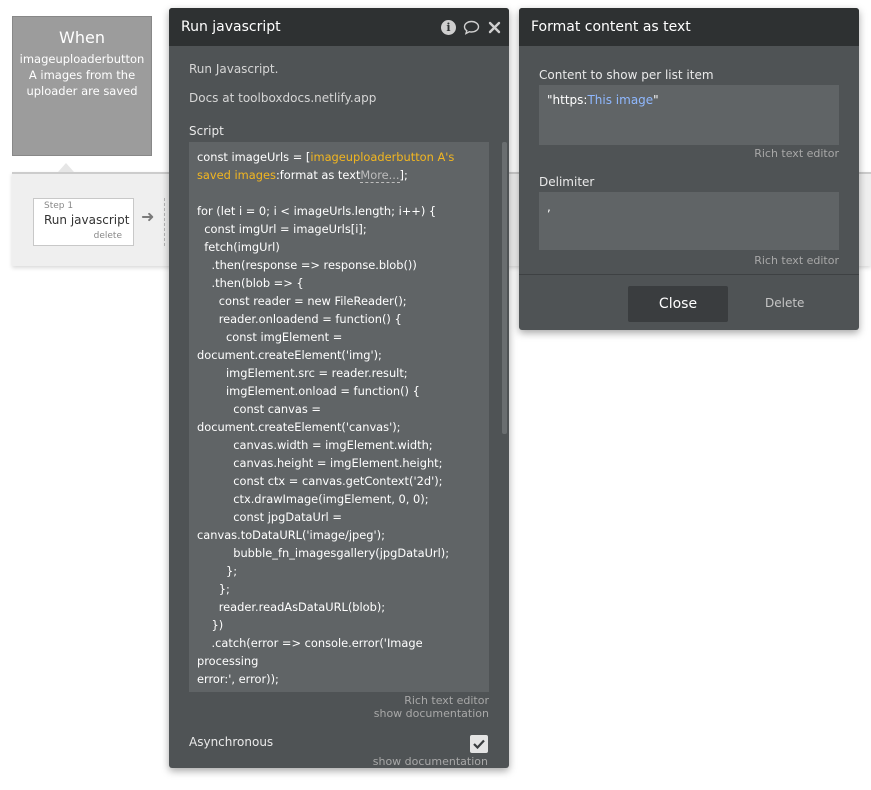  I want to click on checkmark-icon, so click(479, 744).